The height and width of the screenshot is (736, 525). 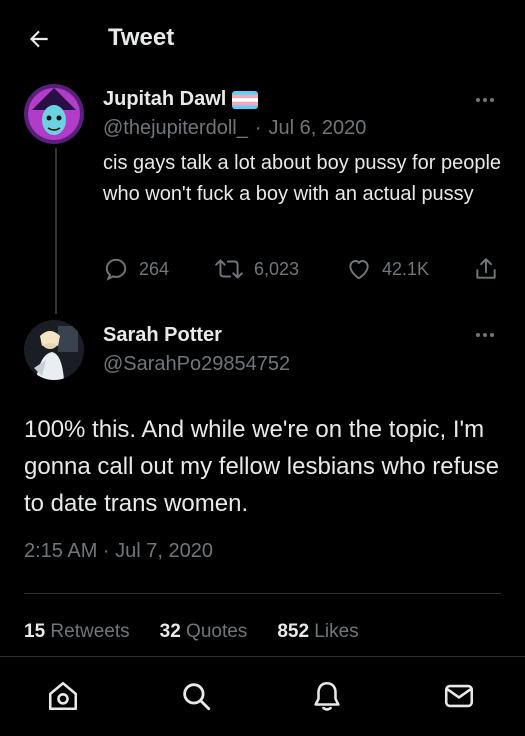 What do you see at coordinates (154, 268) in the screenshot?
I see `reply-count: 264` at bounding box center [154, 268].